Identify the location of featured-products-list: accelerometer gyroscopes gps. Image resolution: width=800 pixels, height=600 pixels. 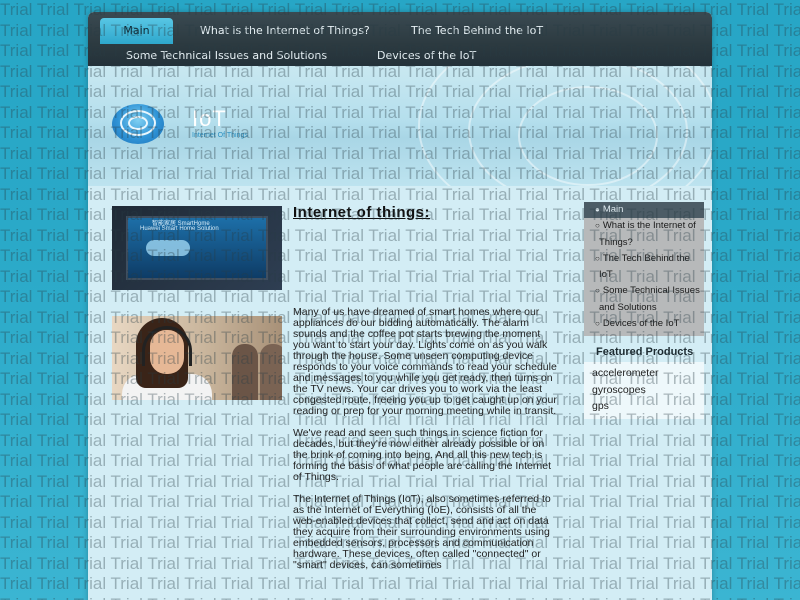
(644, 390).